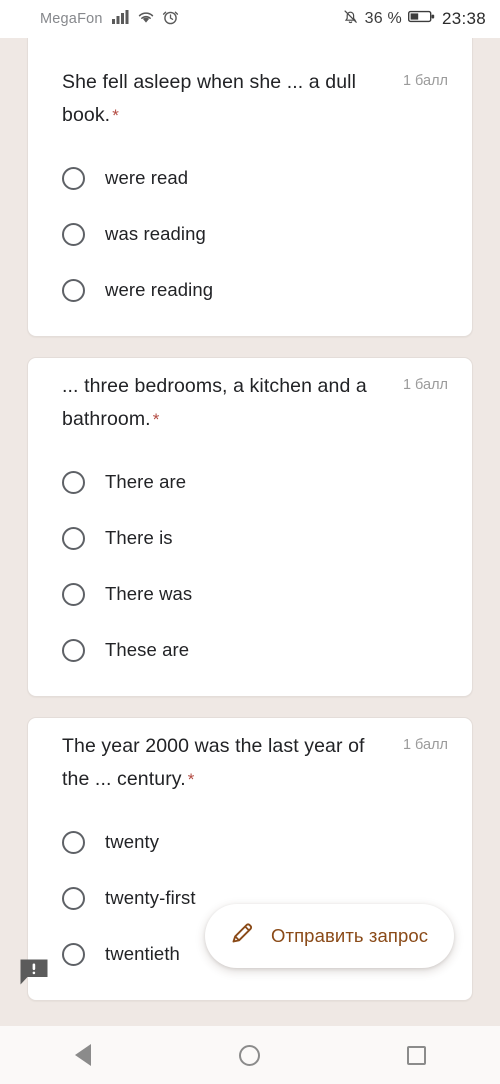 Image resolution: width=500 pixels, height=1084 pixels. Describe the element at coordinates (155, 233) in the screenshot. I see `option-label: was reading` at that location.